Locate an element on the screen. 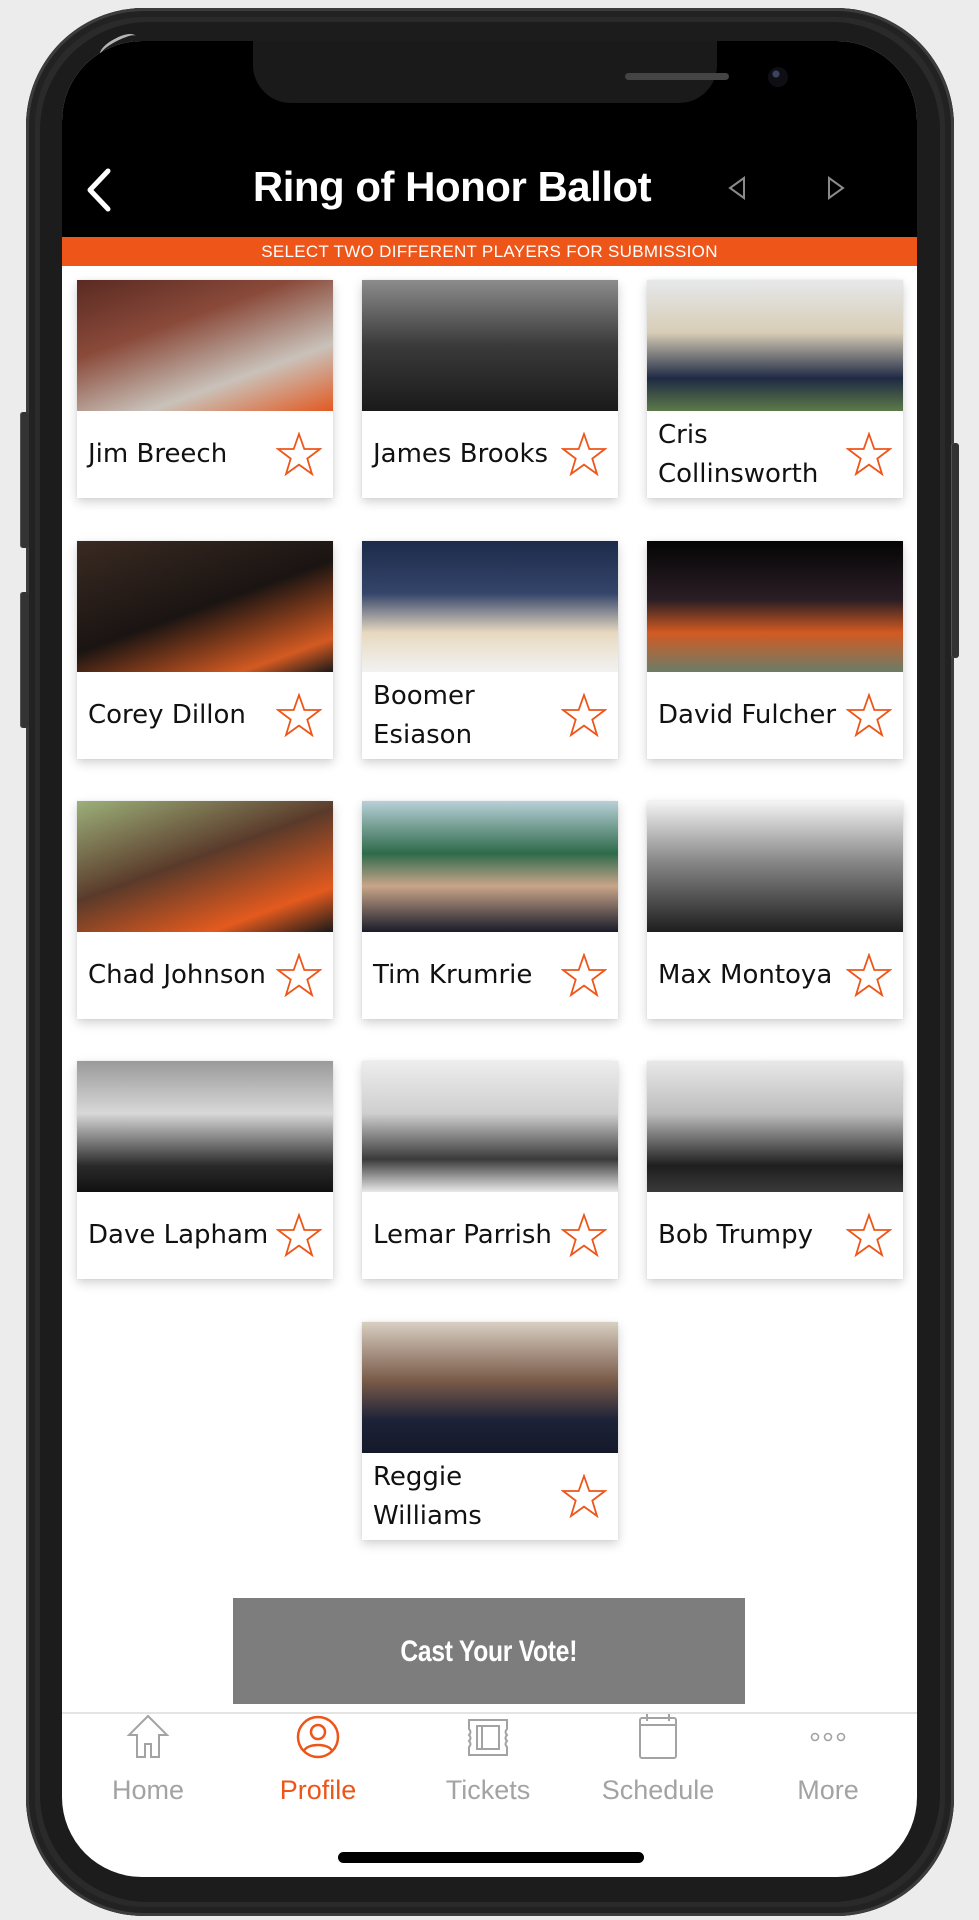  cast-vote-label: Cast Your Vote! is located at coordinates (489, 1651).